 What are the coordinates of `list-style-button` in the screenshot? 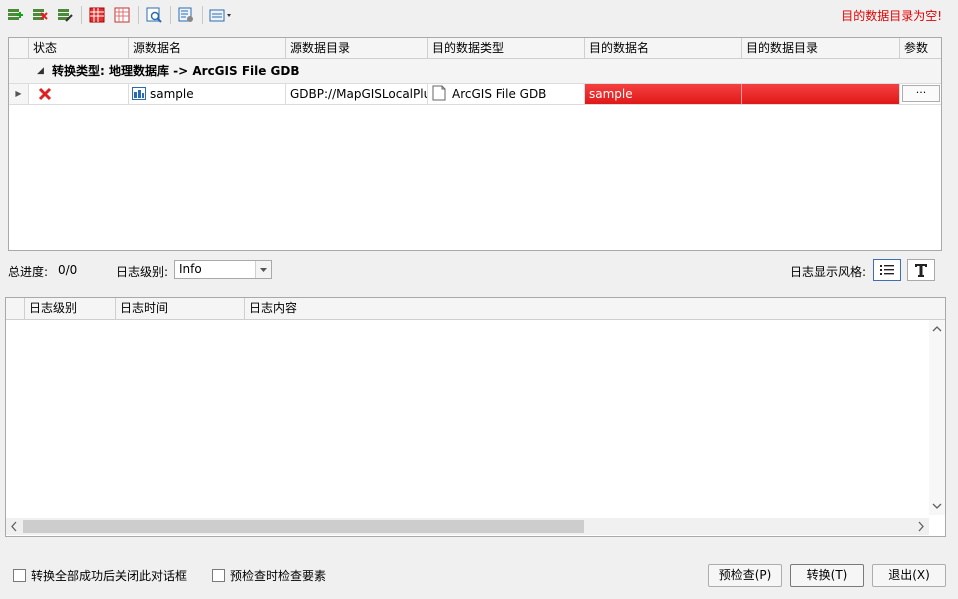 It's located at (887, 270).